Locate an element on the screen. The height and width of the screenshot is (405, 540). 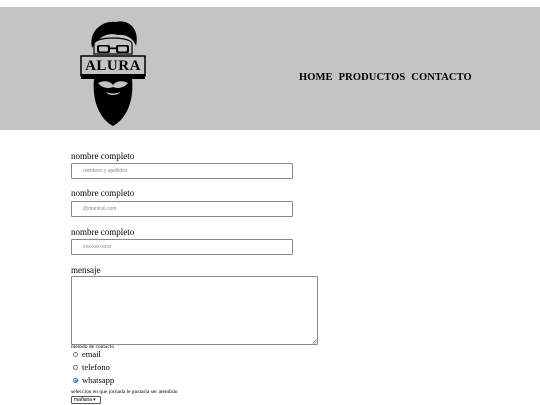
phone-input is located at coordinates (182, 247).